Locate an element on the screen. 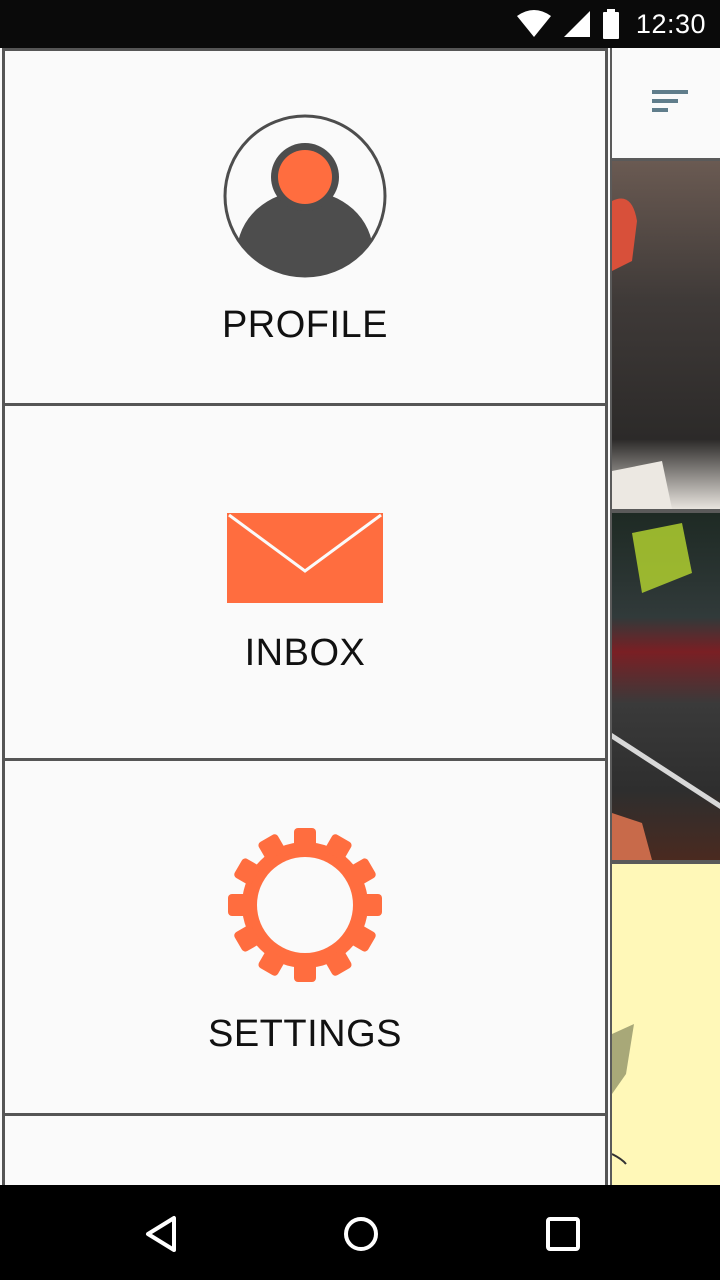 The image size is (720, 1280). gear-icon is located at coordinates (305, 905).